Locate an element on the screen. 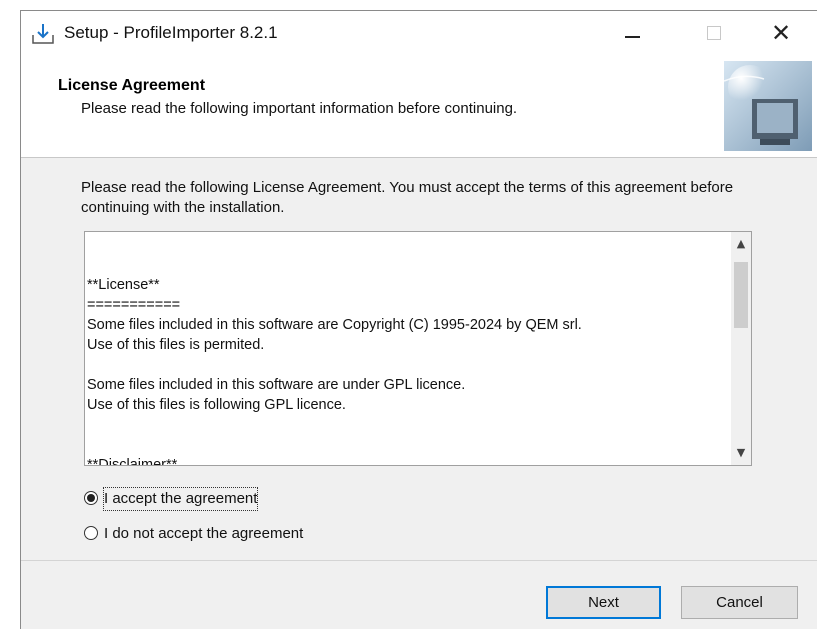 The width and height of the screenshot is (817, 629). license-line: **Disclaimer** is located at coordinates (132, 461).